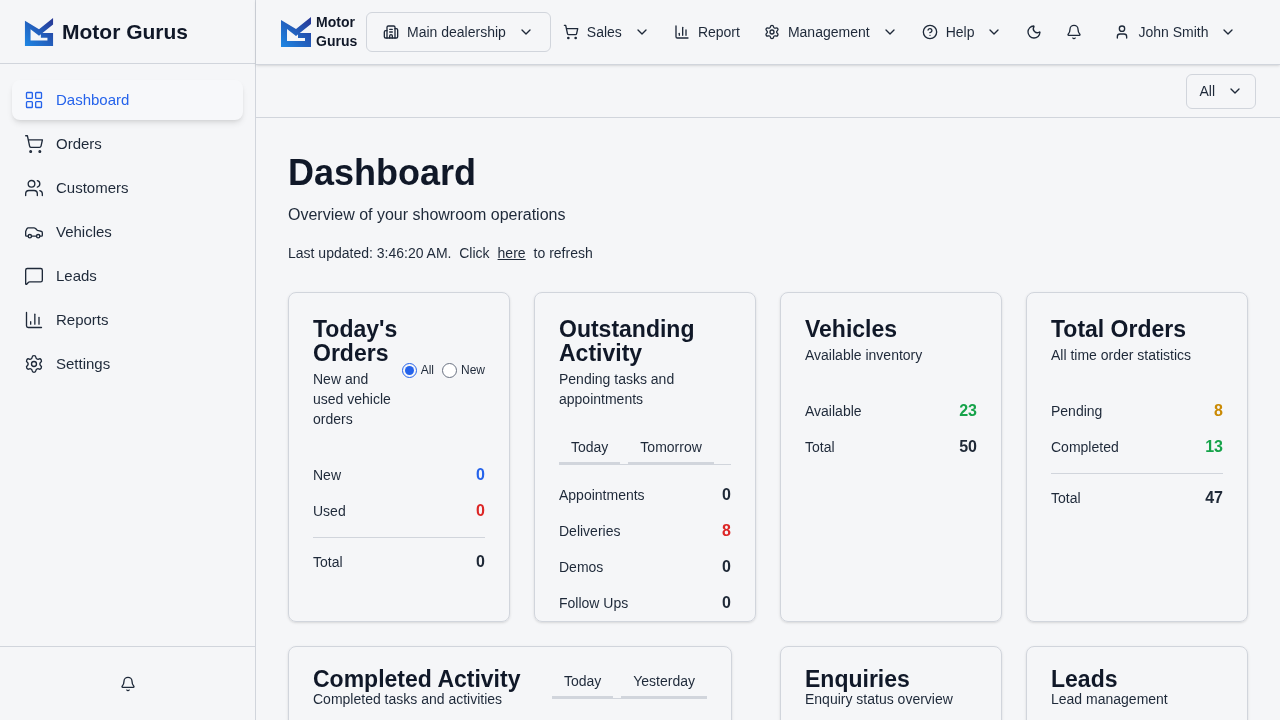 Image resolution: width=1280 pixels, height=720 pixels. I want to click on nav-menu: Management, so click(830, 32).